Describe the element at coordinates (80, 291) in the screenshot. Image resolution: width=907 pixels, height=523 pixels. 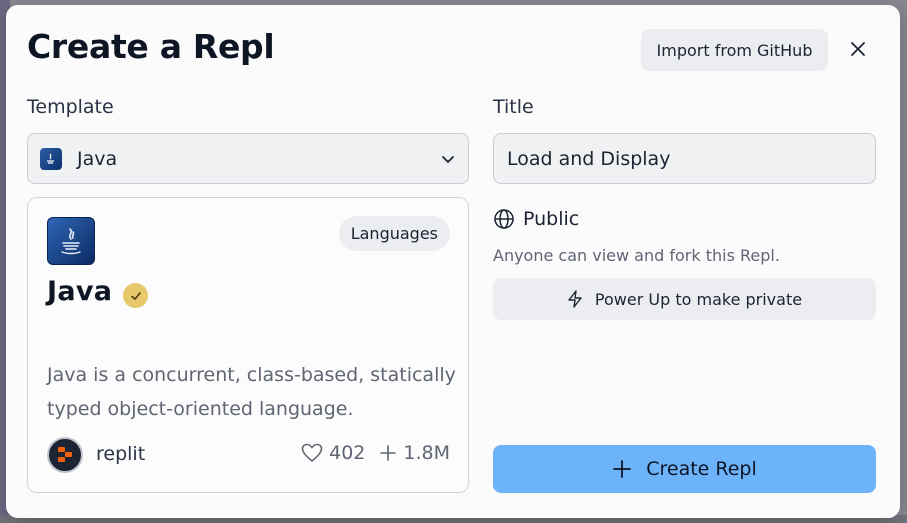
I see `template-name: Java` at that location.